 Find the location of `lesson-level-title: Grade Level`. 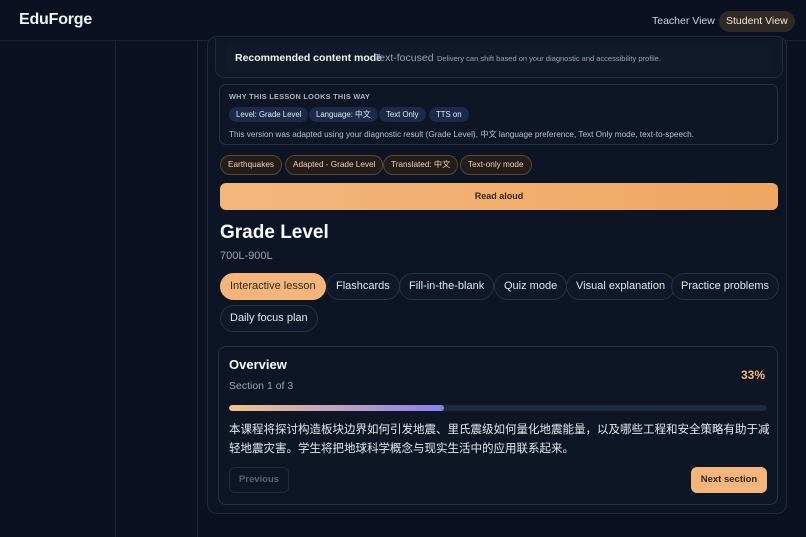

lesson-level-title: Grade Level is located at coordinates (274, 232).